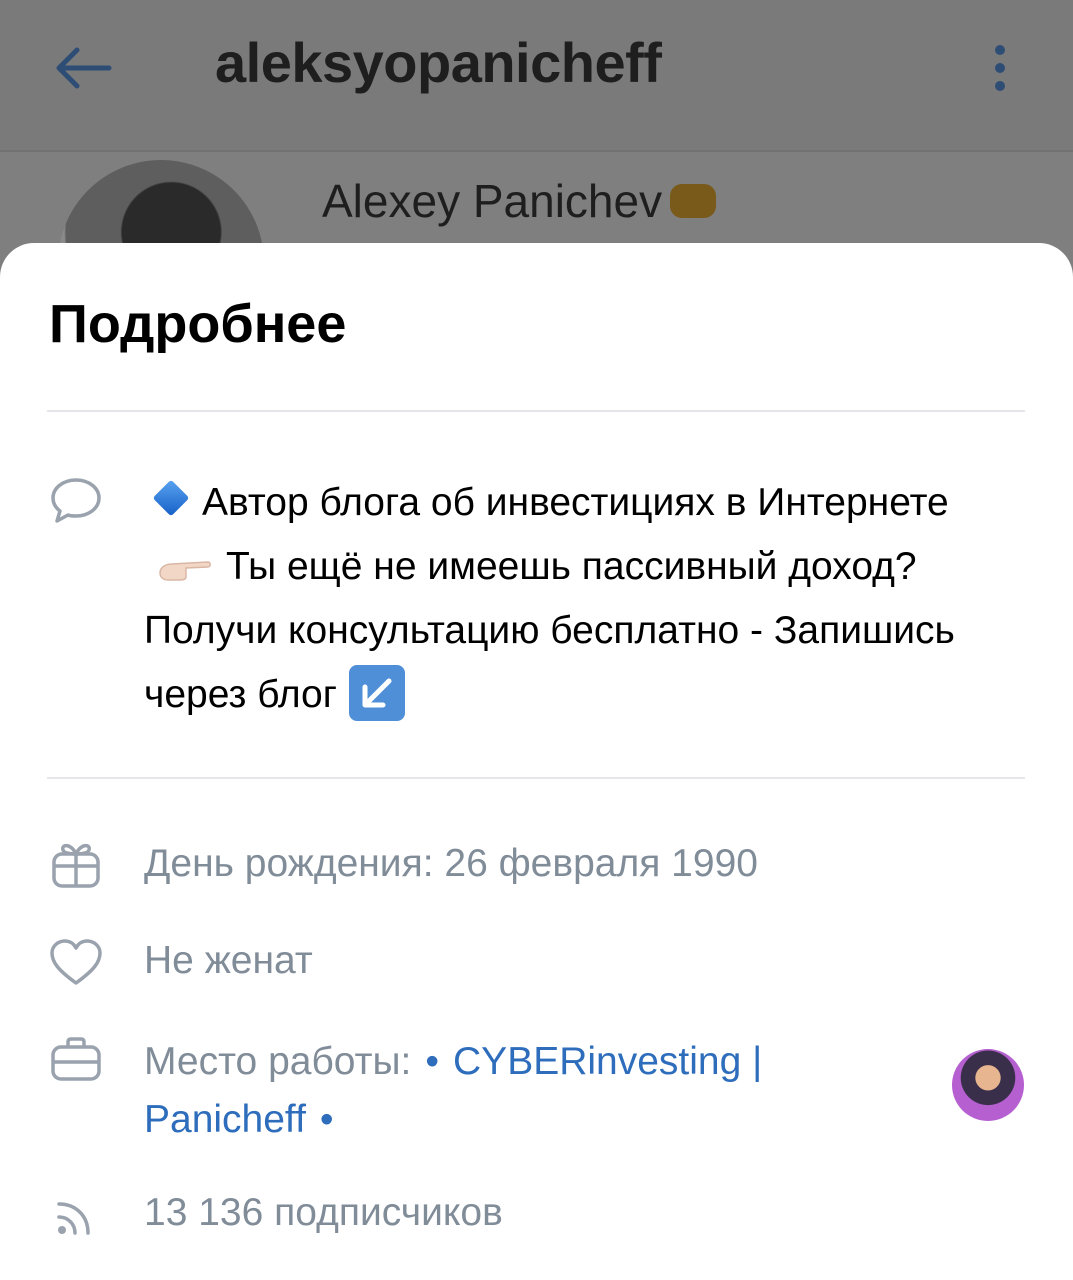  What do you see at coordinates (438, 62) in the screenshot?
I see `profile-username: aleksyopanicheff` at bounding box center [438, 62].